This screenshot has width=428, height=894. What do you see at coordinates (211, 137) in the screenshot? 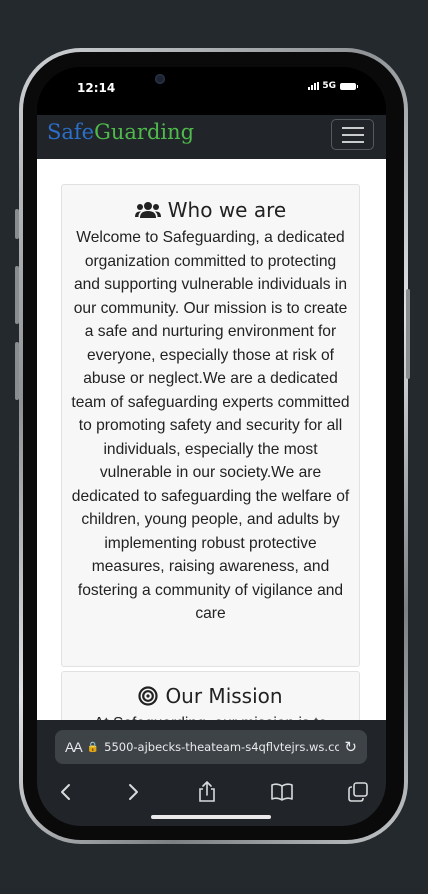
I see `site-navbar: SafeGuarding` at bounding box center [211, 137].